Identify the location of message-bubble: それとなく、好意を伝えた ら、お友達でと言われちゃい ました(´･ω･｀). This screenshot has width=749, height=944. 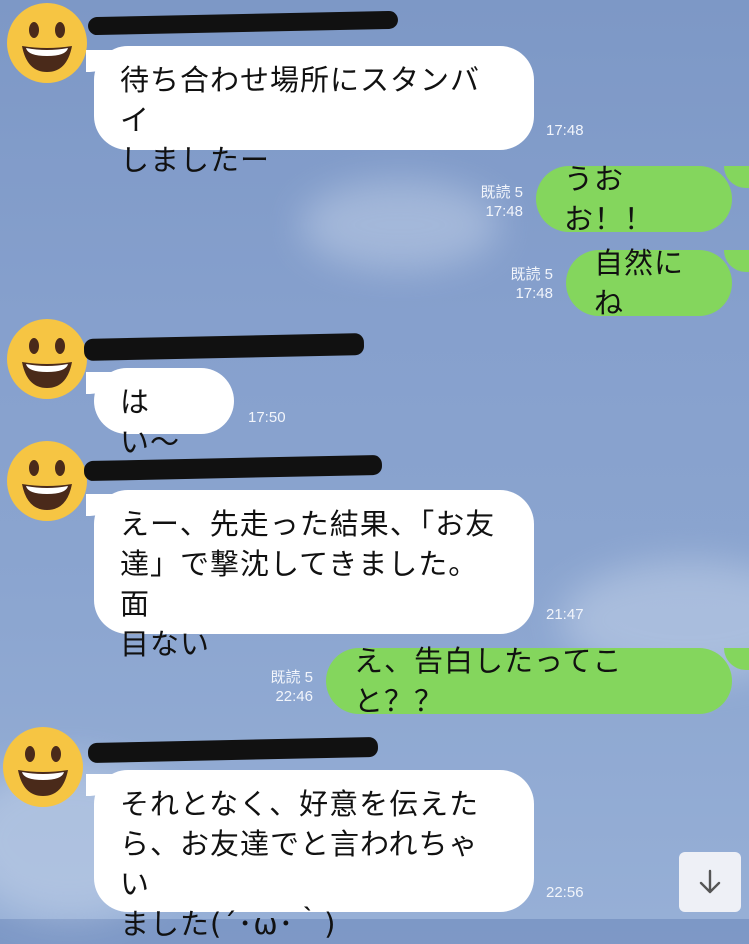
(314, 855).